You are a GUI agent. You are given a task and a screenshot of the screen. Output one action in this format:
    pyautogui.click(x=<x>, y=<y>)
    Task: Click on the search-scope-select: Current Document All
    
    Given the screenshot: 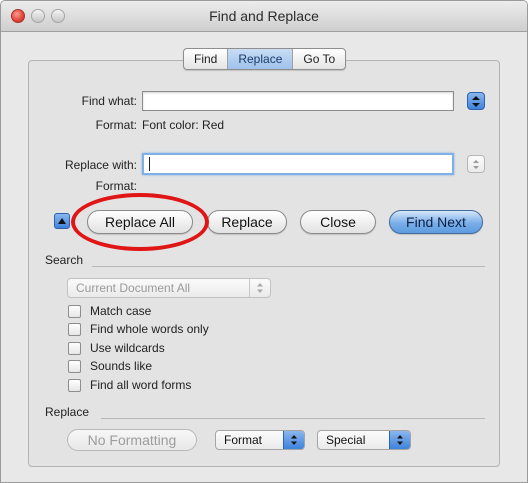 What is the action you would take?
    pyautogui.click(x=169, y=288)
    